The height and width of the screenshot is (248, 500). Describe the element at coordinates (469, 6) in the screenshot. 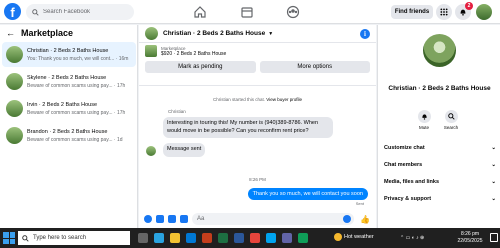

I see `notification-badge: 2` at that location.